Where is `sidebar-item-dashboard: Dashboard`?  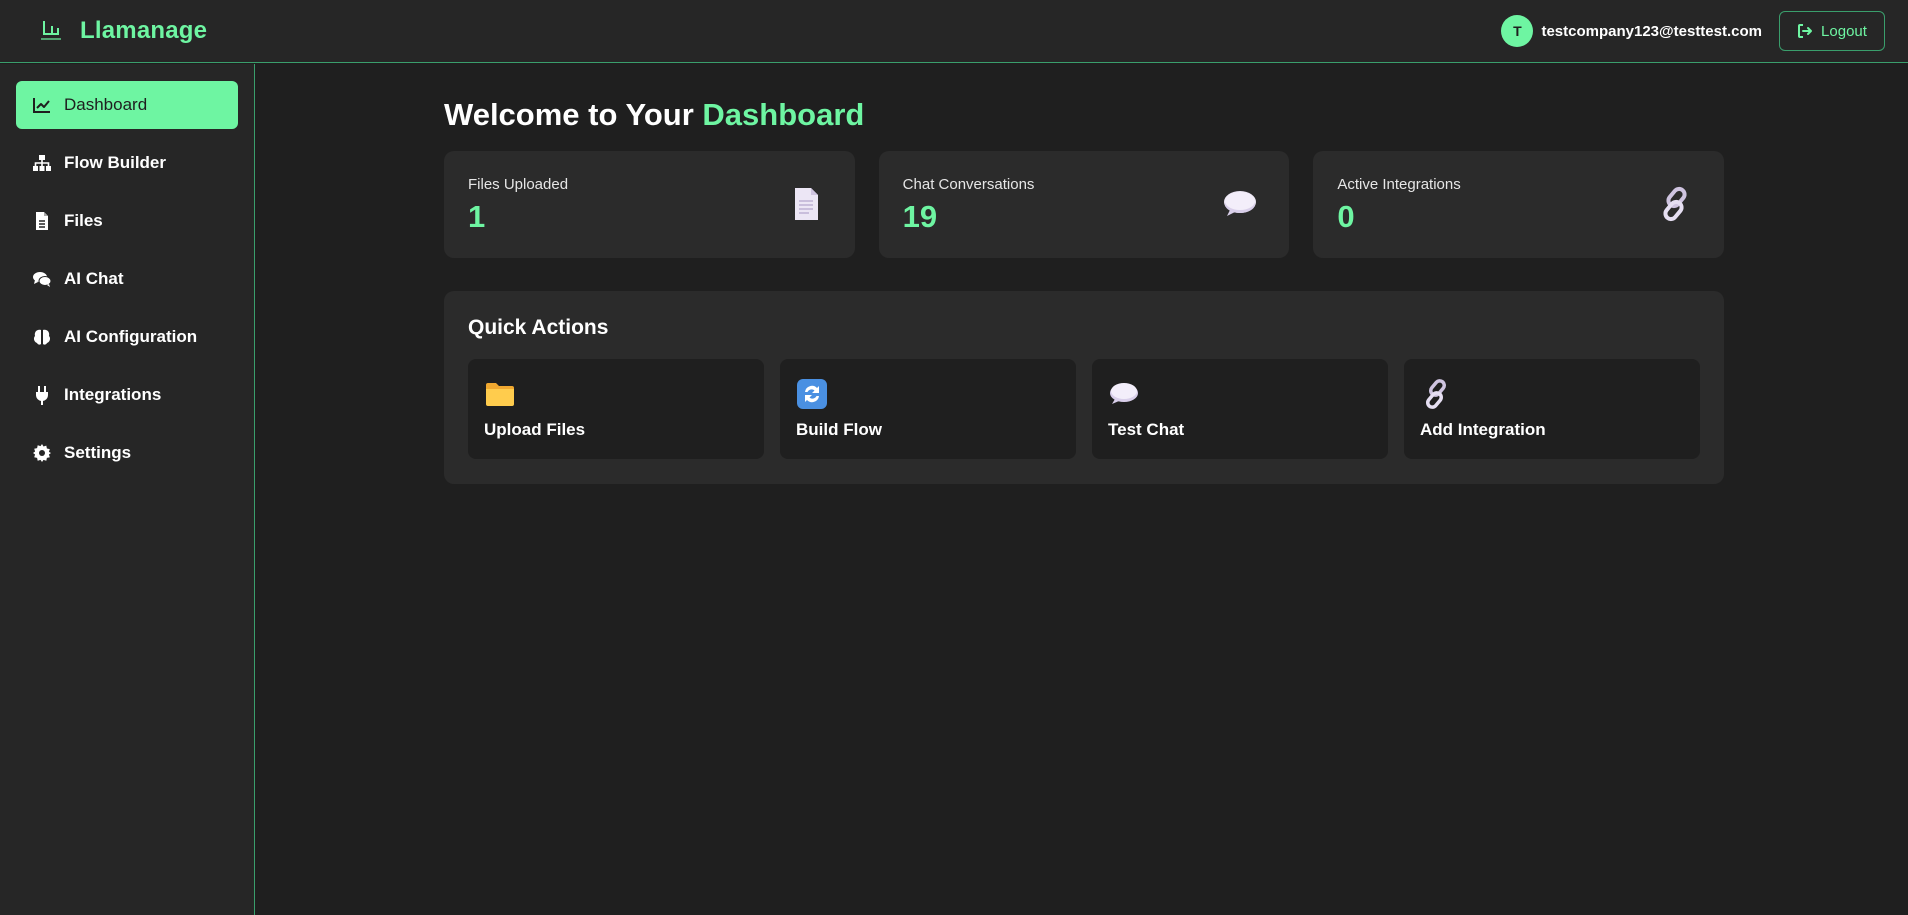 sidebar-item-dashboard: Dashboard is located at coordinates (127, 105).